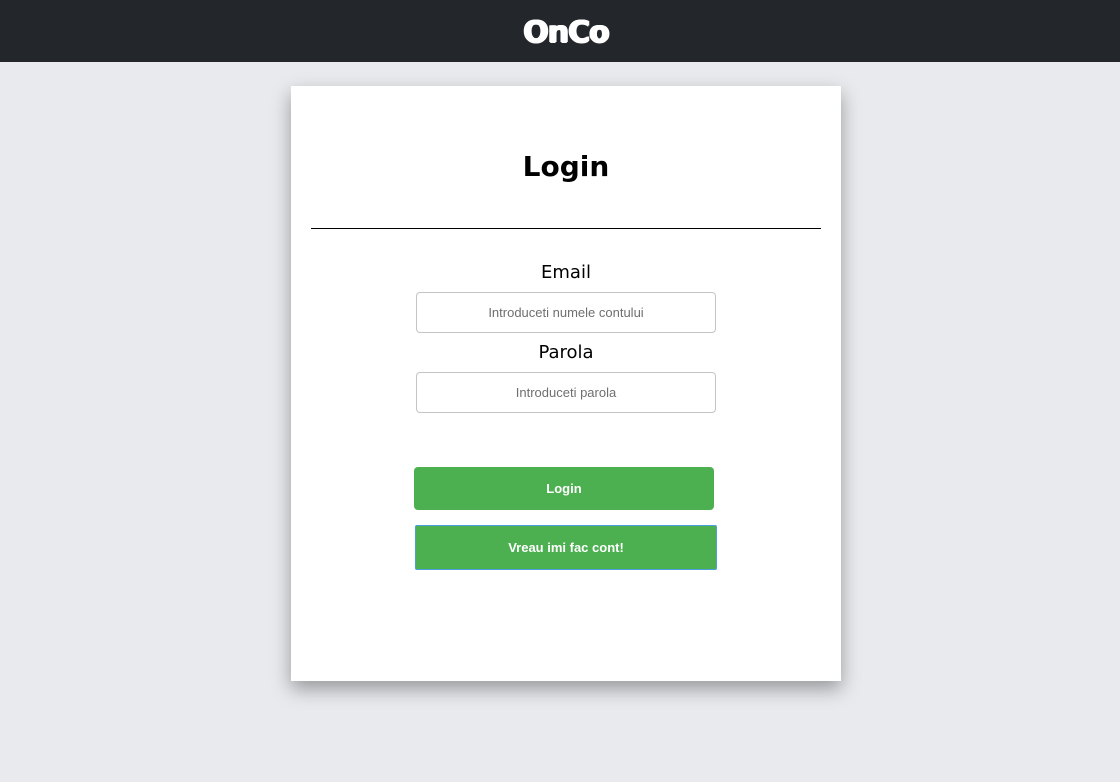 This screenshot has height=782, width=1120. Describe the element at coordinates (566, 312) in the screenshot. I see `email-input` at that location.